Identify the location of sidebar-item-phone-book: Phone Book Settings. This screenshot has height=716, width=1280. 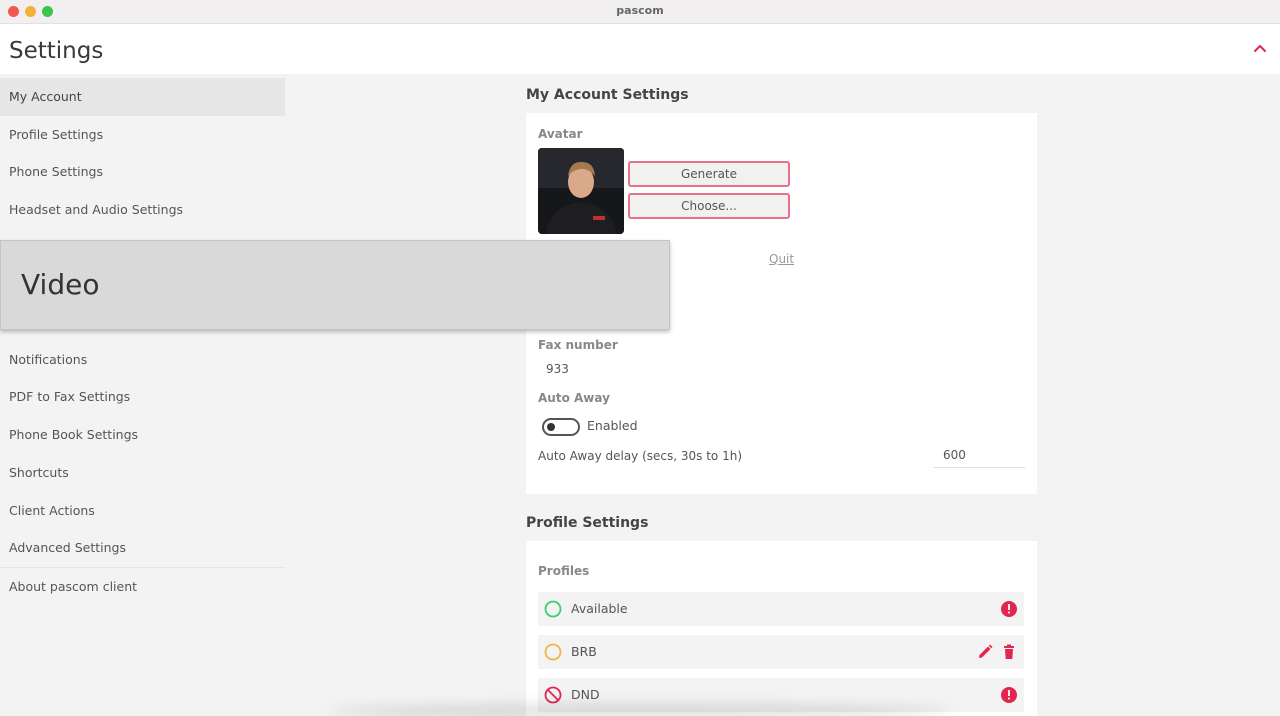
(142, 435).